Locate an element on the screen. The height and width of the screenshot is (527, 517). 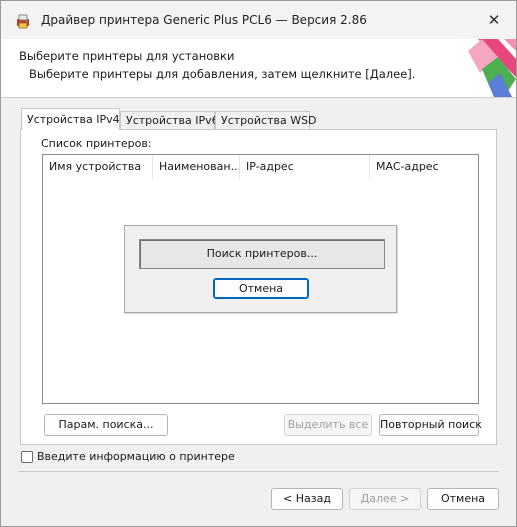
tab-ipv6-devices: Устройства IPv6 is located at coordinates (169, 120).